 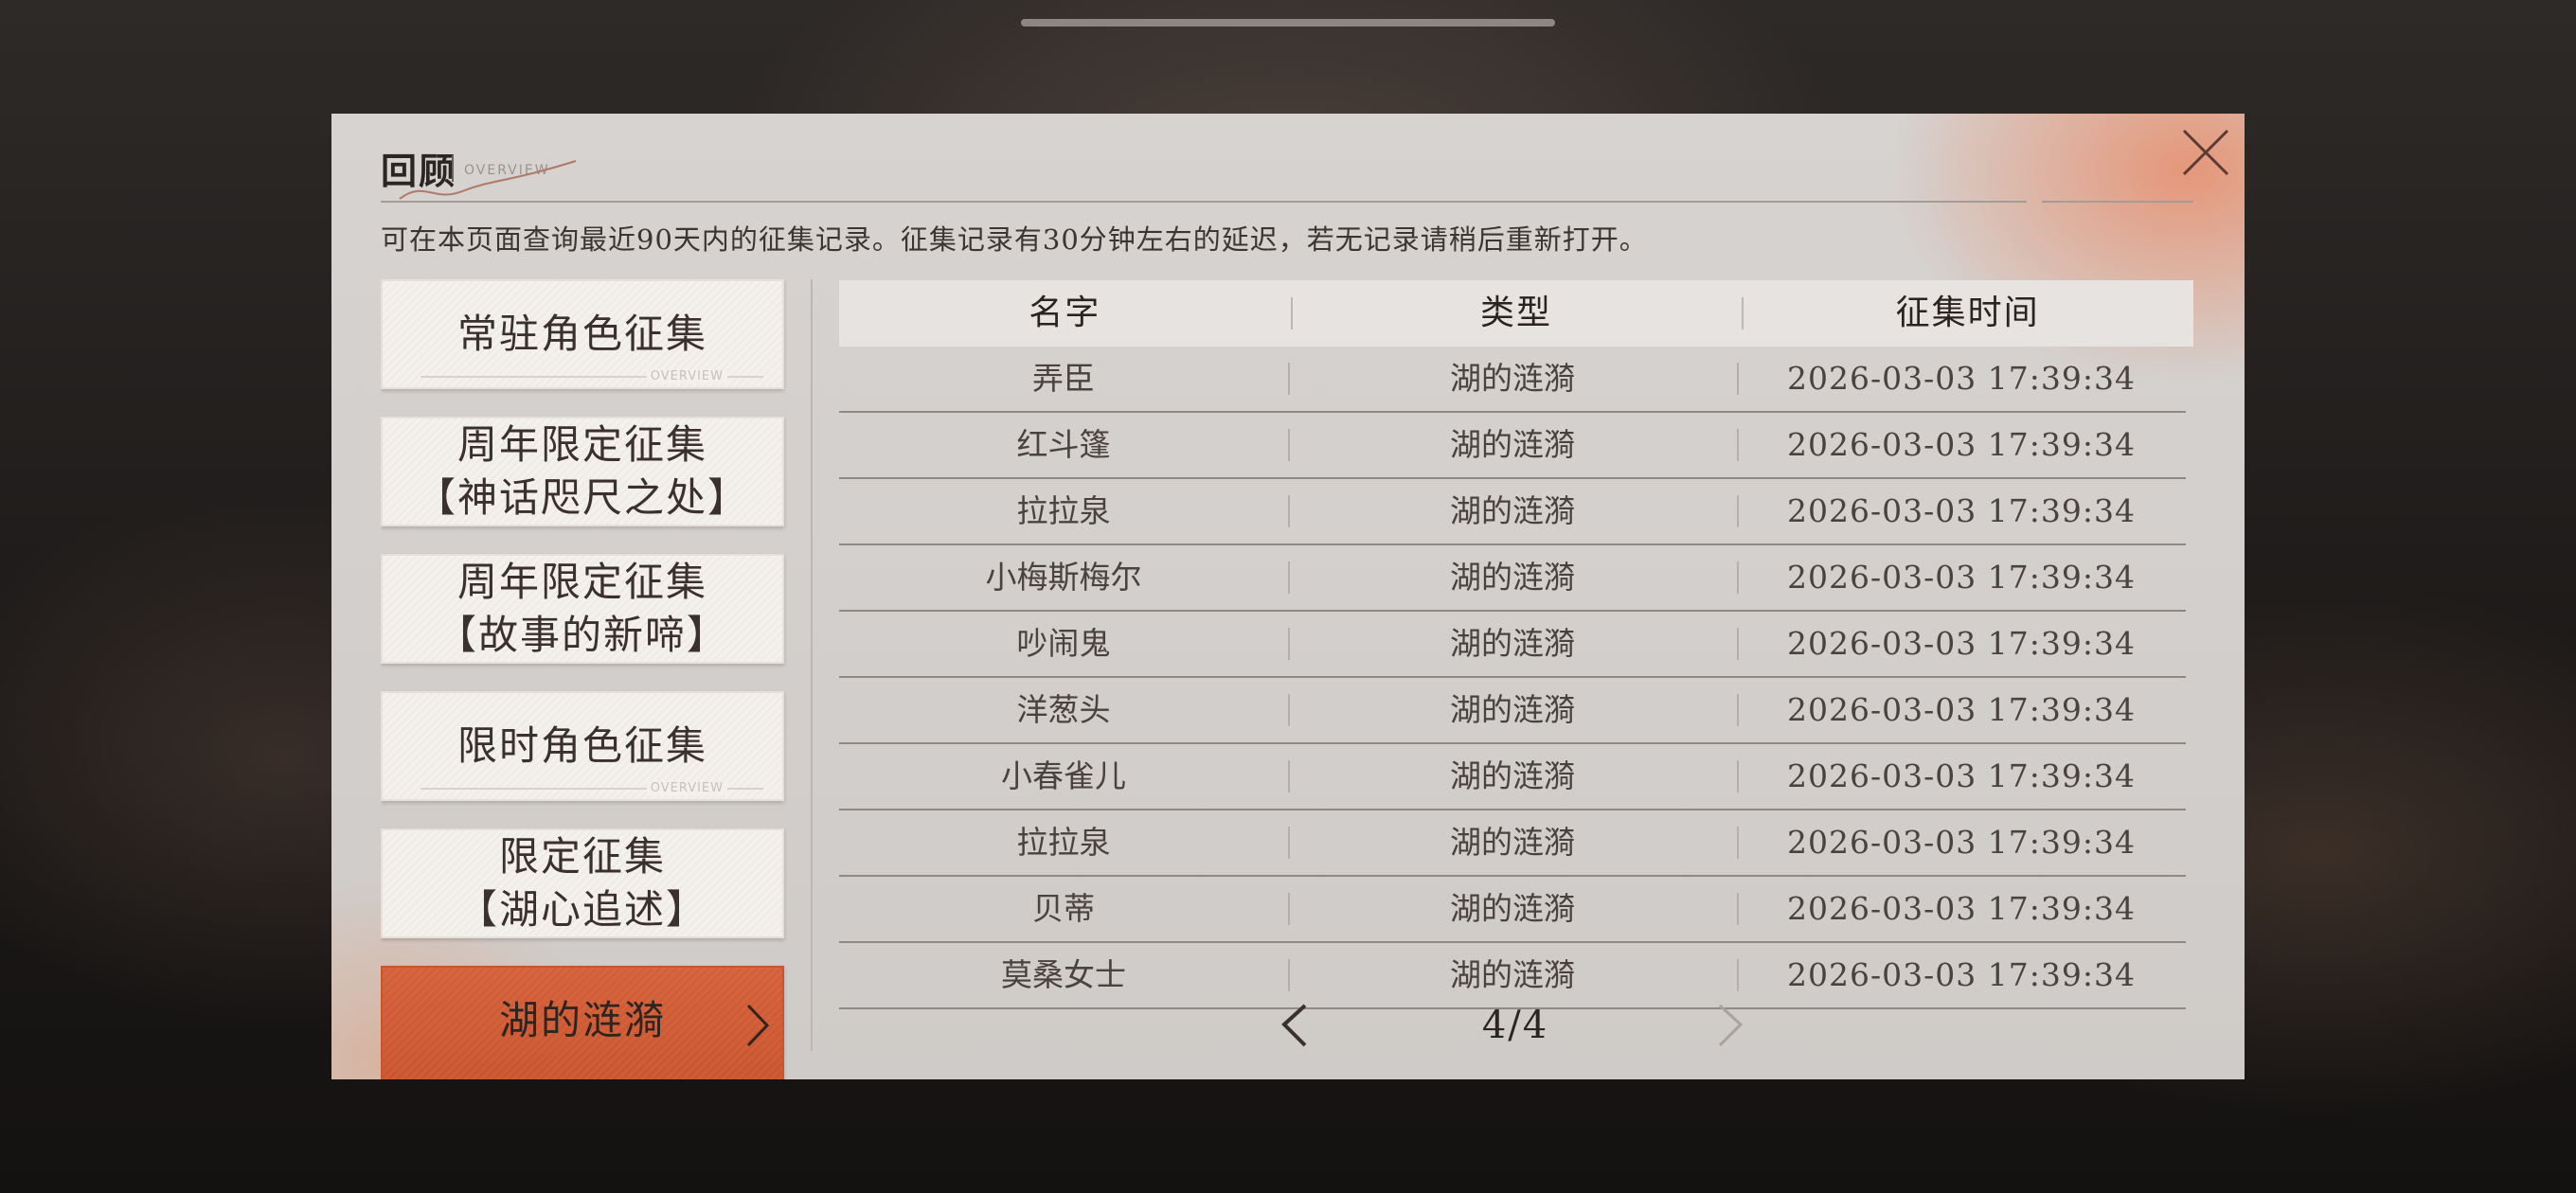 What do you see at coordinates (1063, 378) in the screenshot?
I see `cell-name: 弄臣` at bounding box center [1063, 378].